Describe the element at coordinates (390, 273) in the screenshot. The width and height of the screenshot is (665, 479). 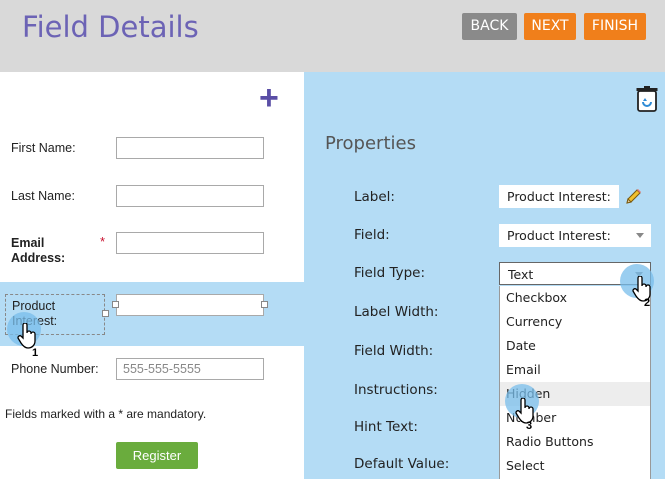
I see `field-type-property-label: Field Type:` at that location.